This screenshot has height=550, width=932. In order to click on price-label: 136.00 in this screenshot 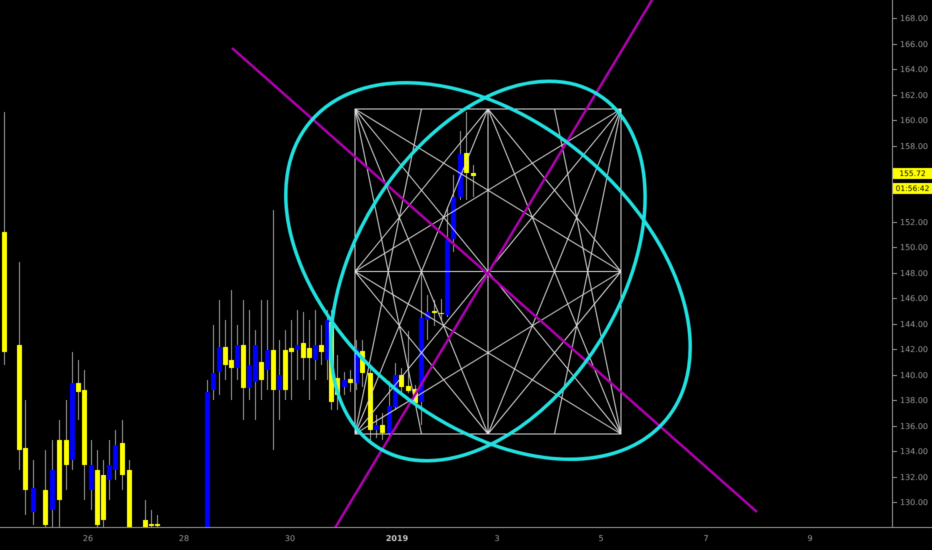, I will do `click(914, 426)`.